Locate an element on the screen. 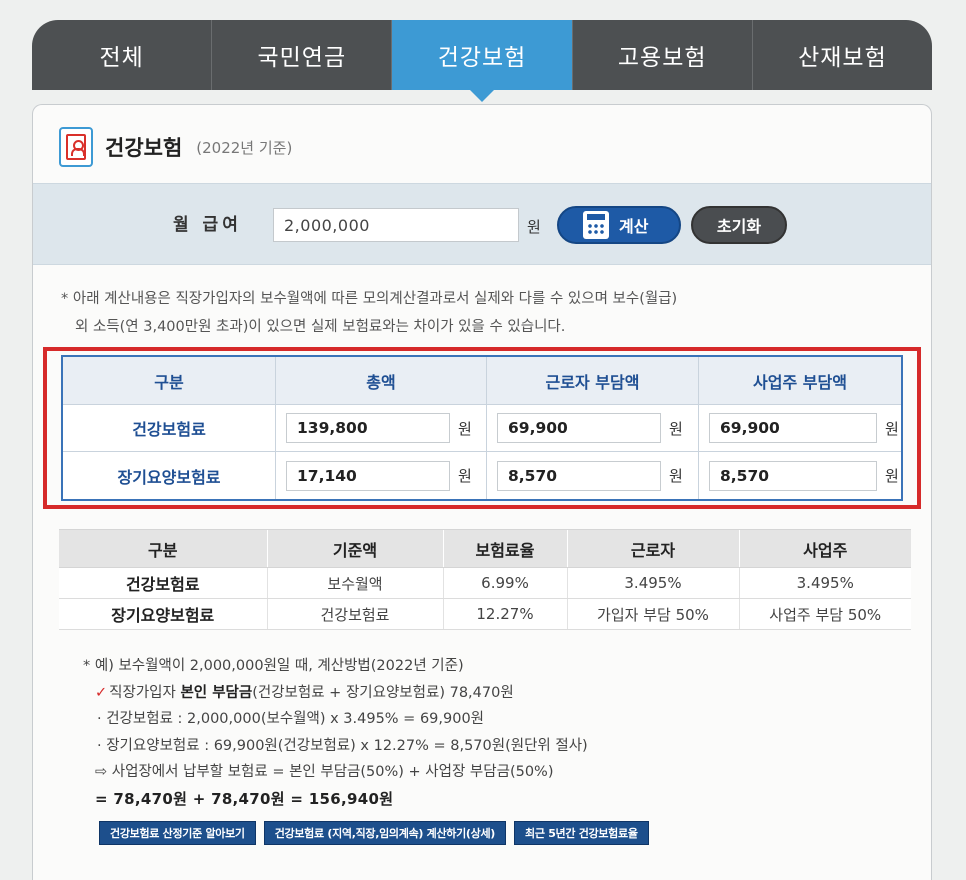 The height and width of the screenshot is (880, 966). insurance-tabs: 전체 국민연금 건강보험 고용보험 산재보험 is located at coordinates (482, 61).